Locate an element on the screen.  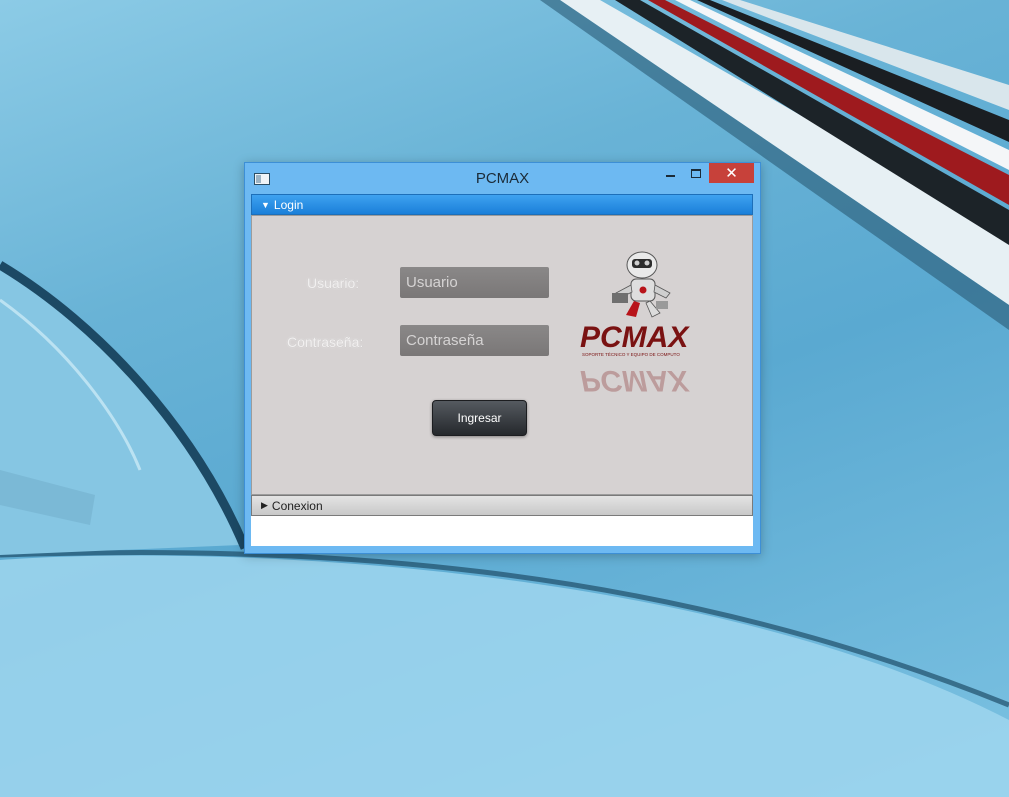
password-label: Contraseña: is located at coordinates (325, 342).